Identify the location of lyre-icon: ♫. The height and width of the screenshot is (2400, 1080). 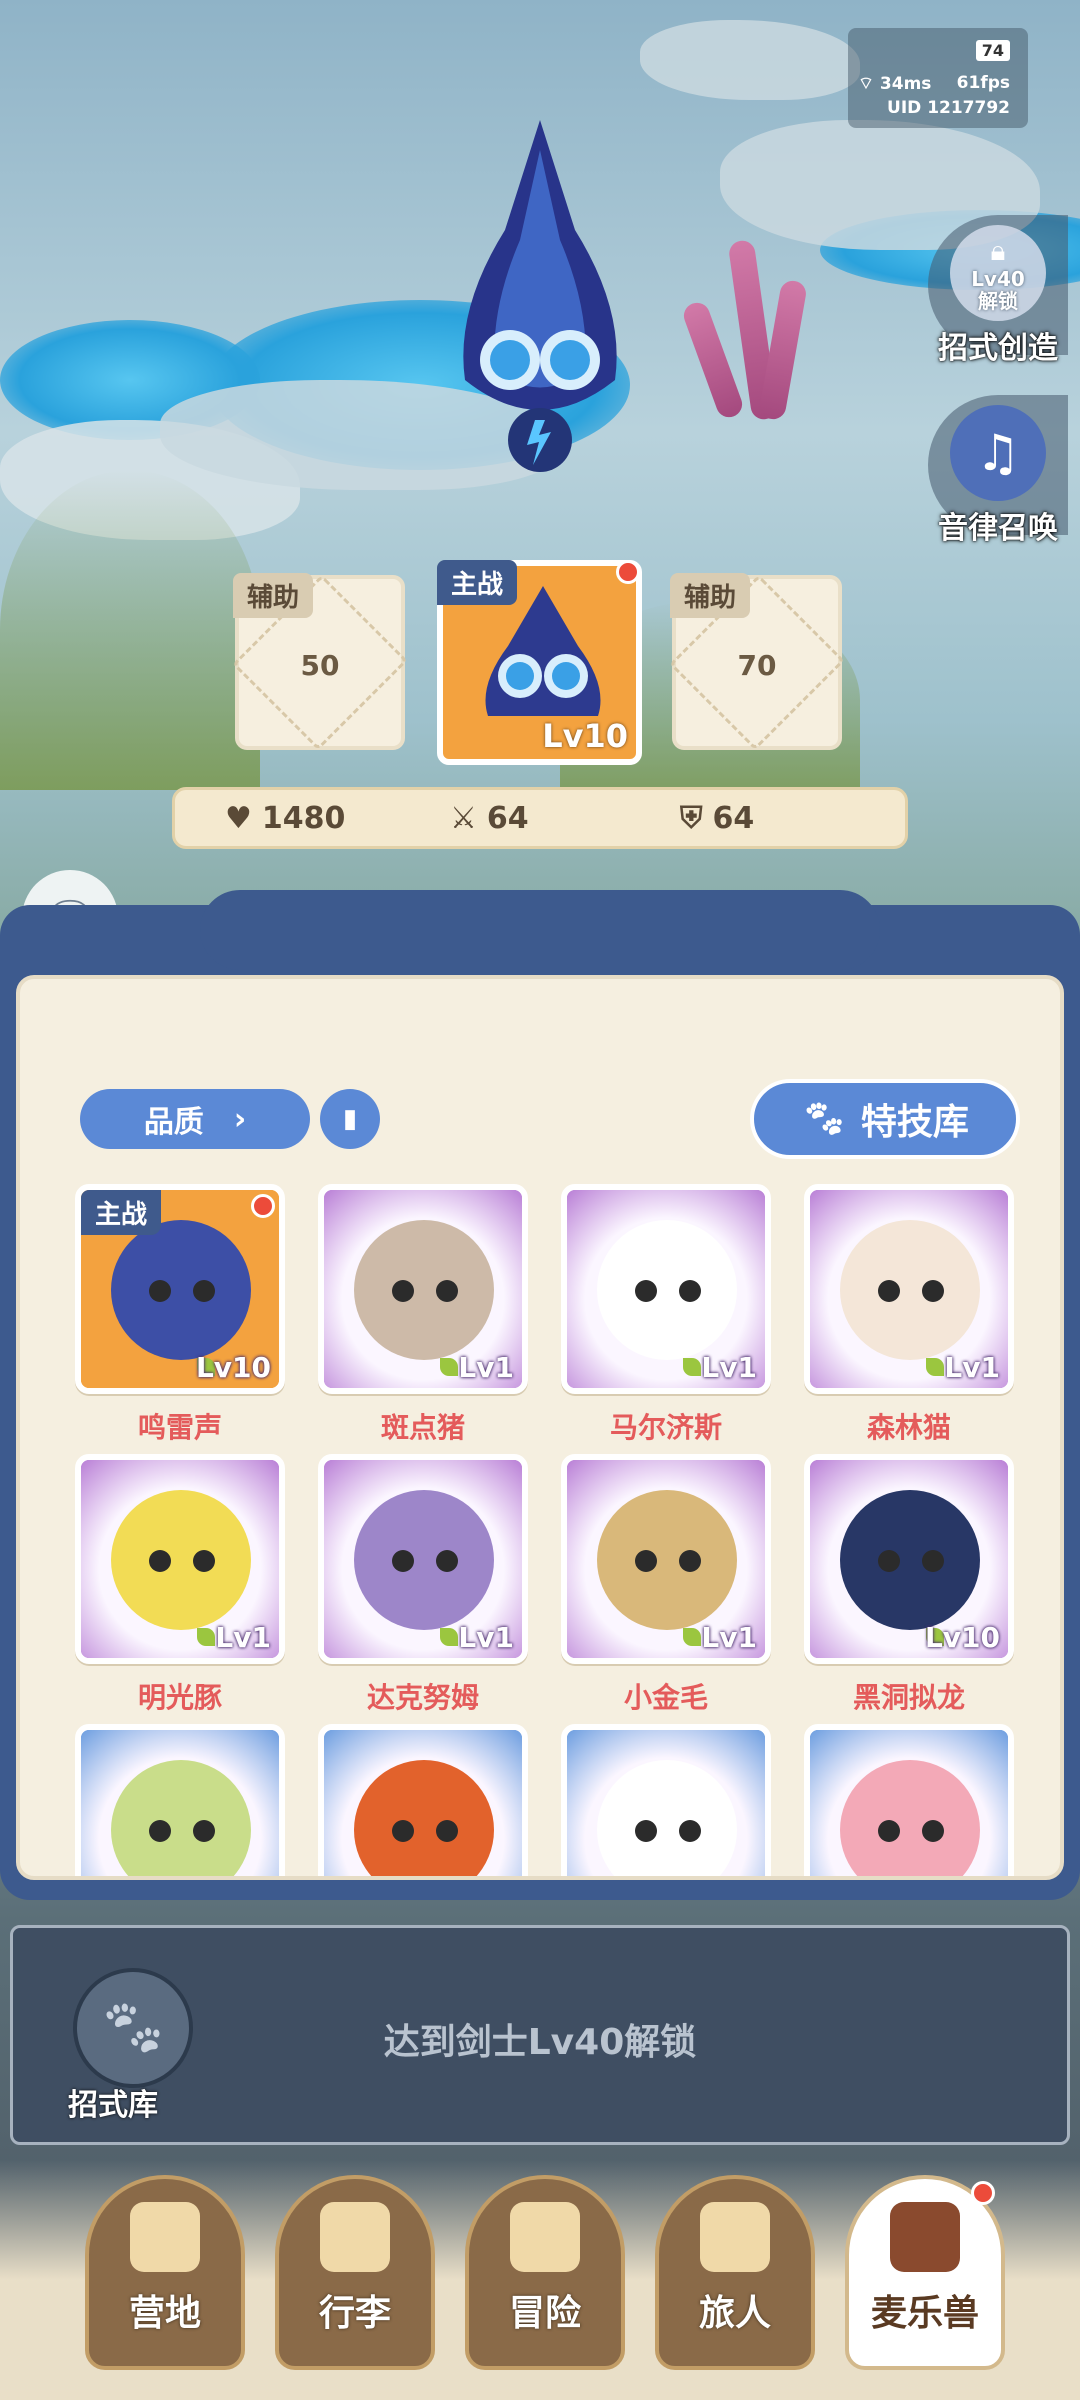
(998, 453).